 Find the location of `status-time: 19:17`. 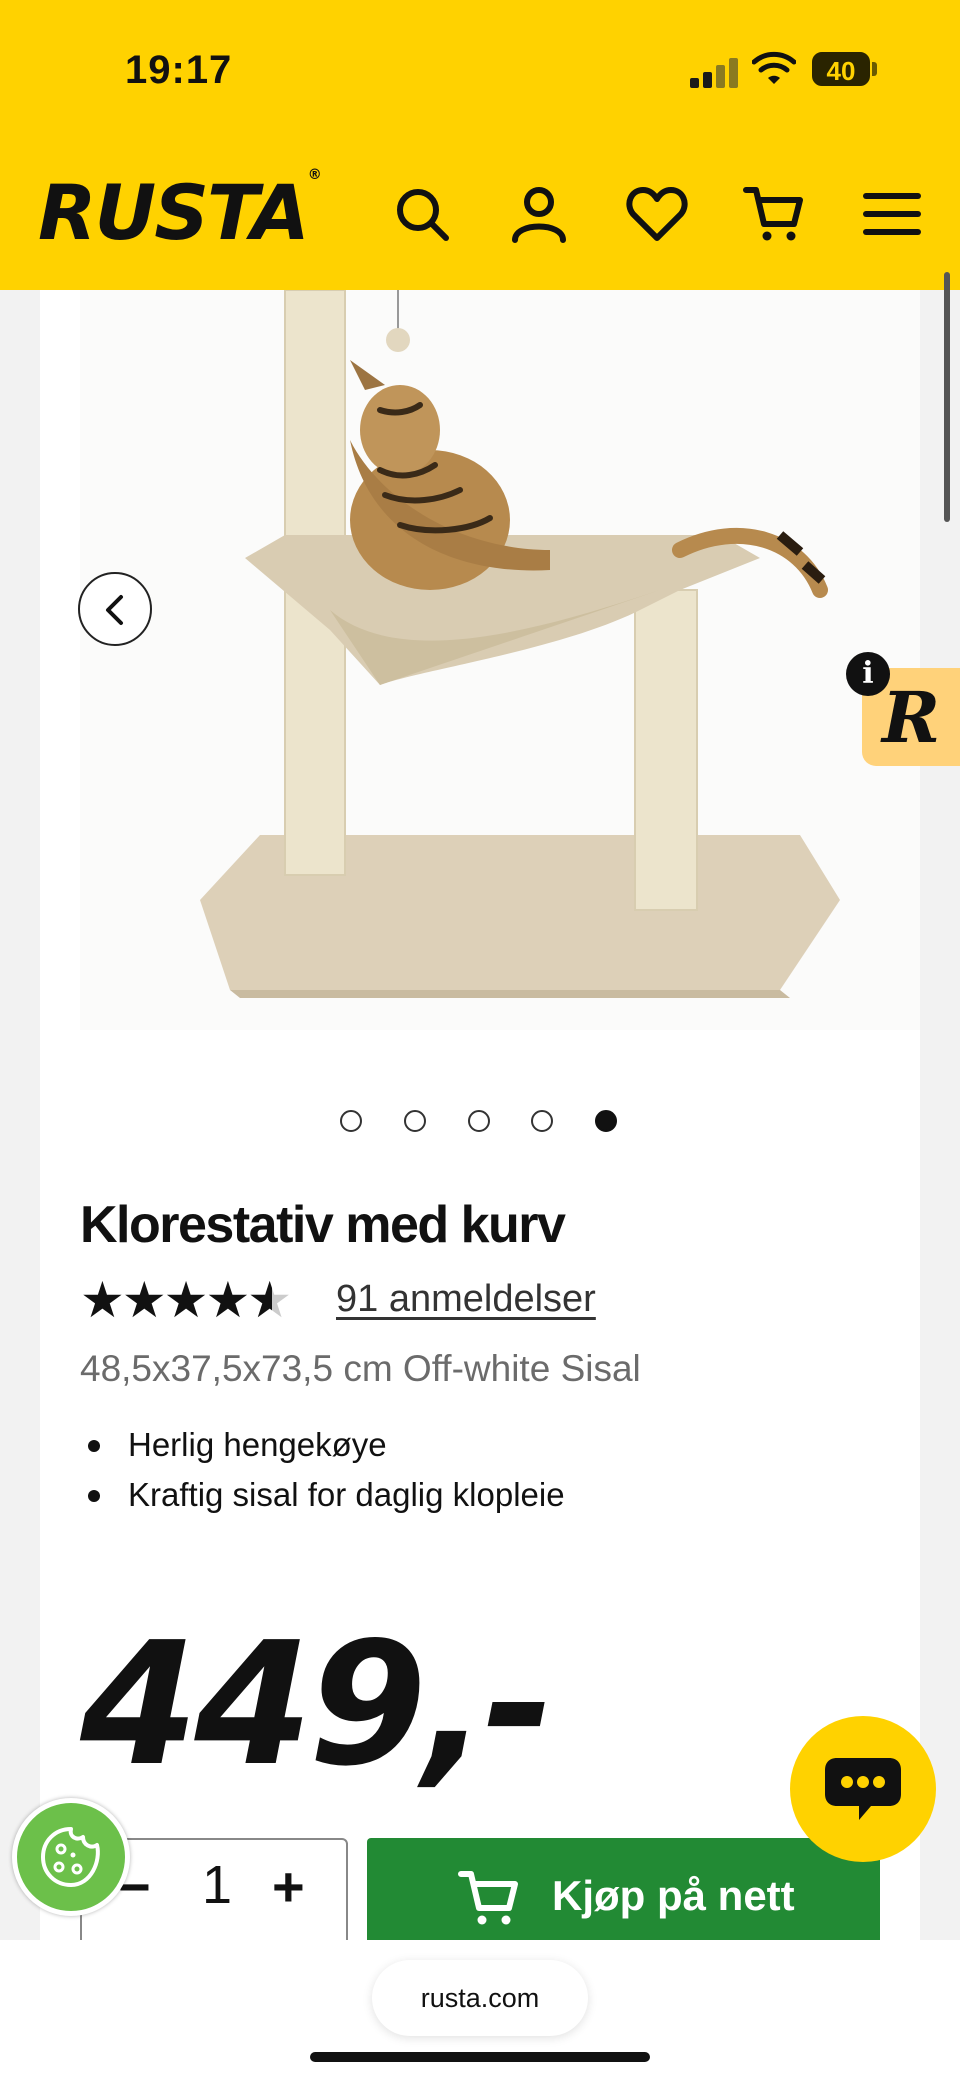

status-time: 19:17 is located at coordinates (179, 70).